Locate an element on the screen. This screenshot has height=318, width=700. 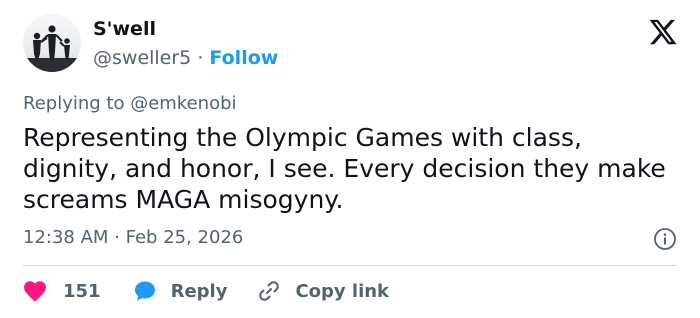
info-icon is located at coordinates (665, 239).